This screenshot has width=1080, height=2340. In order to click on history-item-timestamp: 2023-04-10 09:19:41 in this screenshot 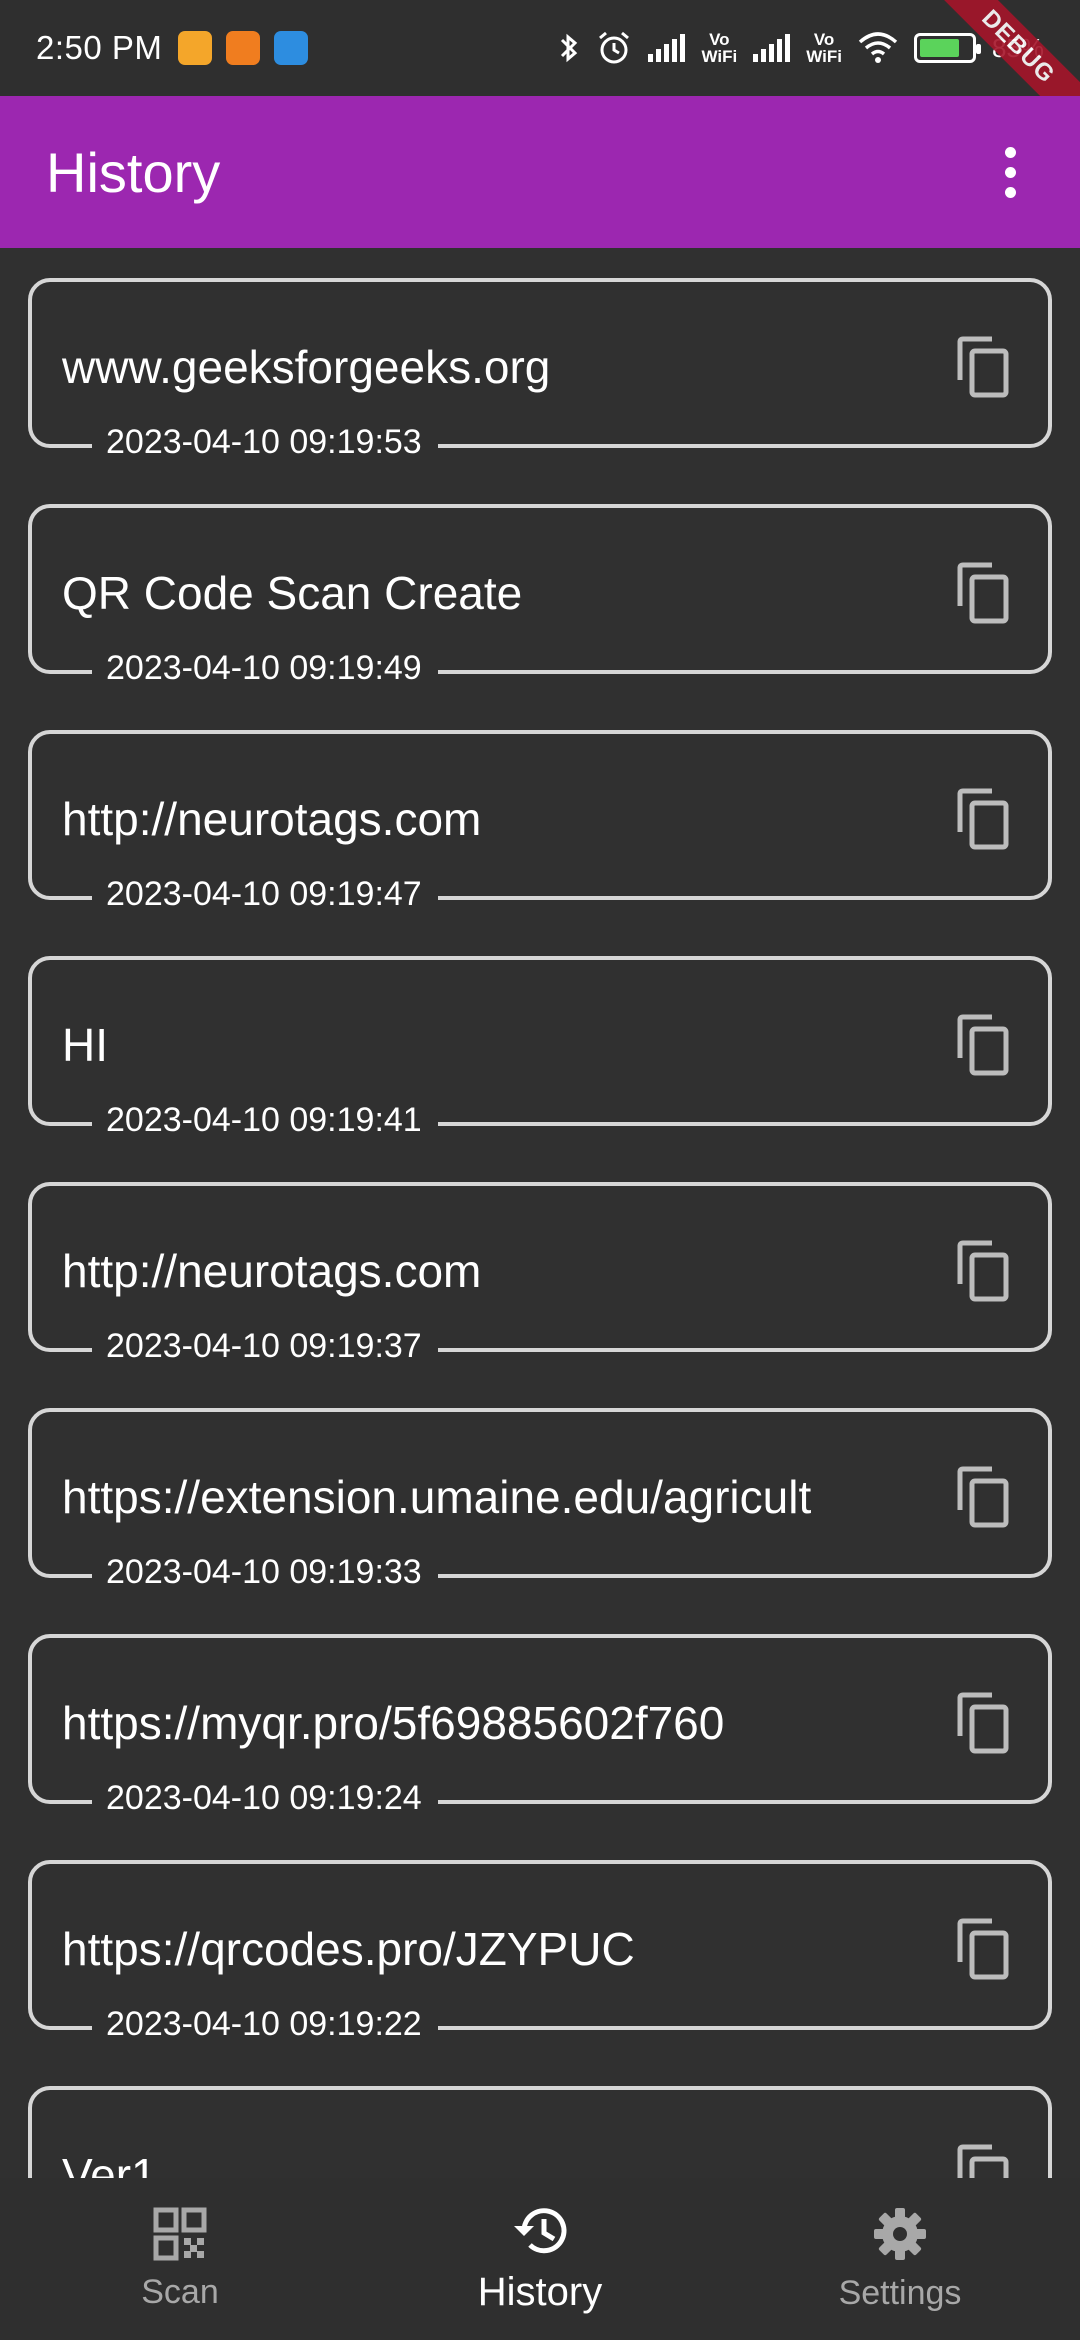, I will do `click(265, 1120)`.